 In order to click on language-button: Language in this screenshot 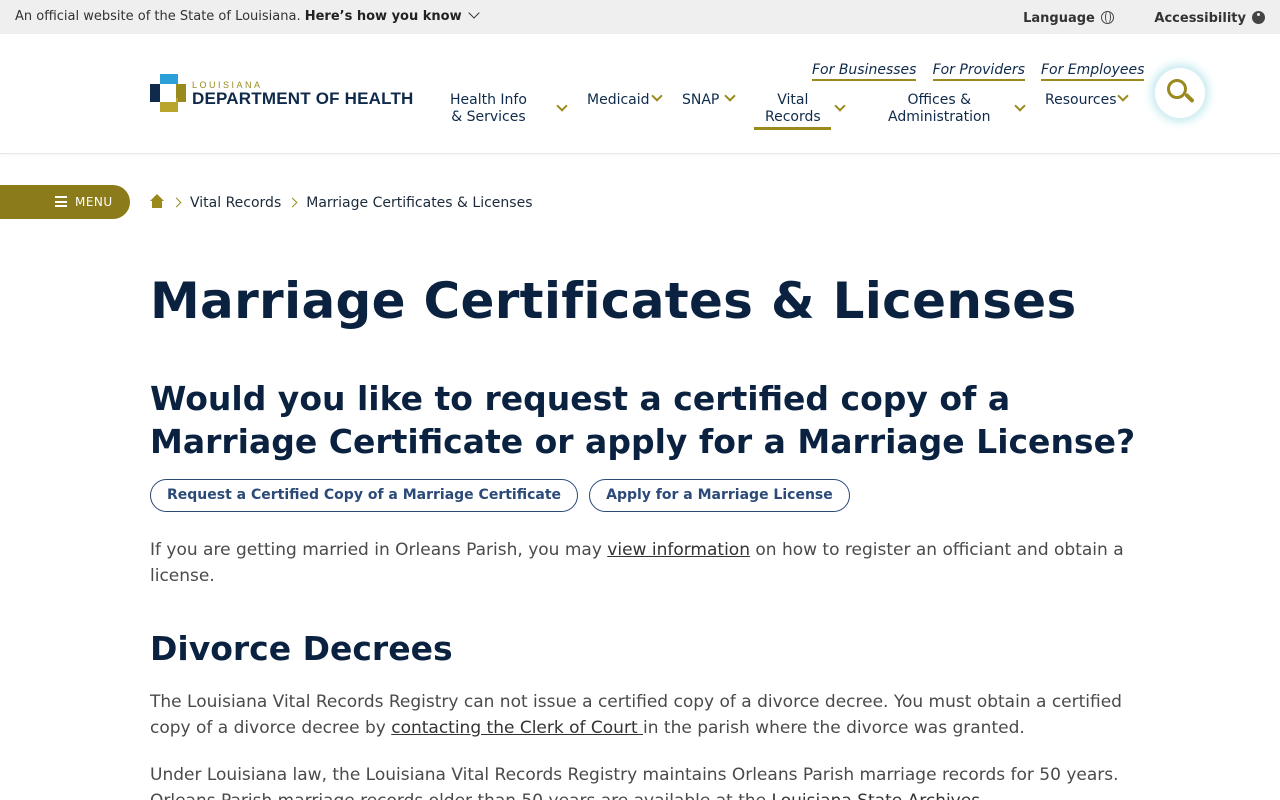, I will do `click(1059, 18)`.